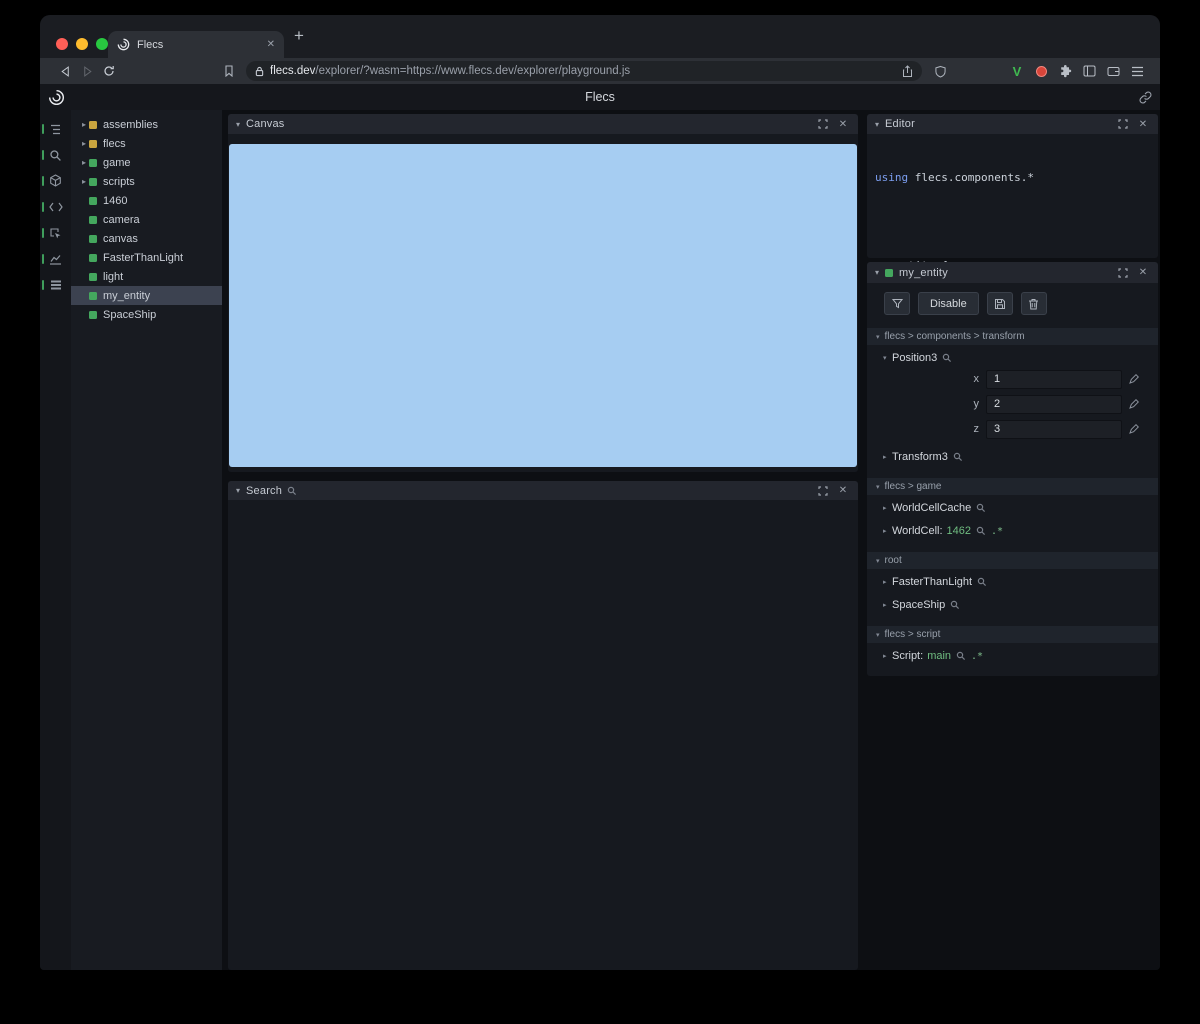 The height and width of the screenshot is (1024, 1200). What do you see at coordinates (915, 358) in the screenshot?
I see `component-name: Position3` at bounding box center [915, 358].